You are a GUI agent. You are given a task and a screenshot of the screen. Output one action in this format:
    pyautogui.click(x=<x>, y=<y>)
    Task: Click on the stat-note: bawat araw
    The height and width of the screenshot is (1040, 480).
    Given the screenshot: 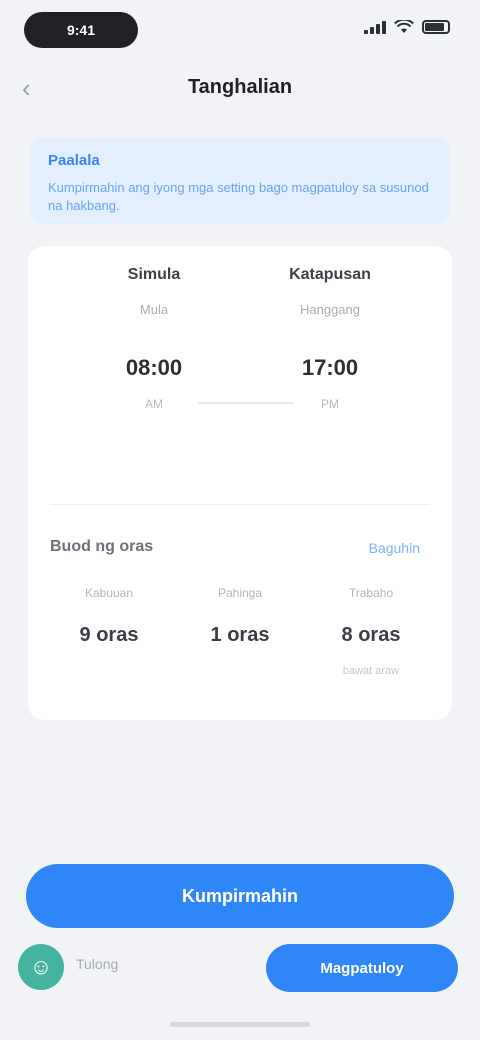 What is the action you would take?
    pyautogui.click(x=371, y=671)
    